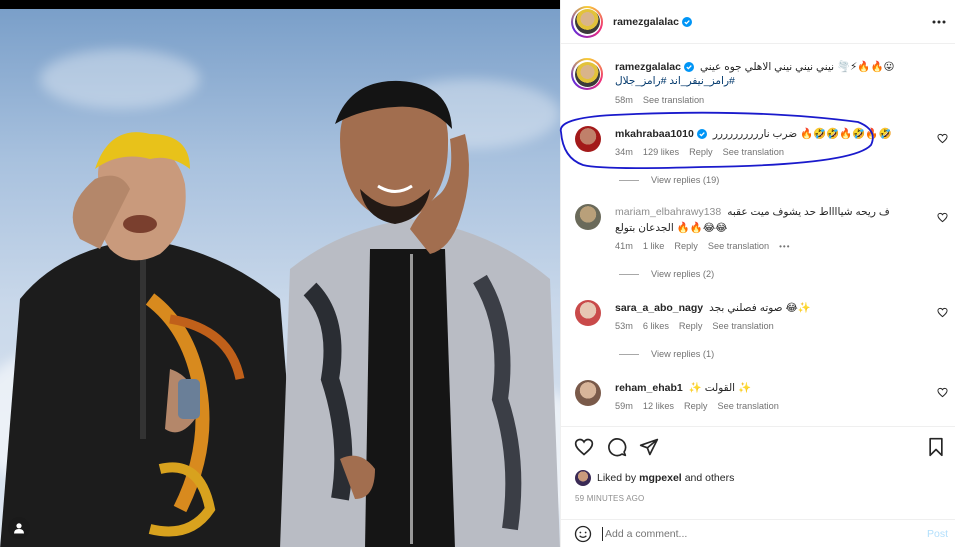 Image resolution: width=955 pixels, height=547 pixels. I want to click on comment-text: ف ريحه شيااااط حد يشوف ميت عقبه, so click(808, 212).